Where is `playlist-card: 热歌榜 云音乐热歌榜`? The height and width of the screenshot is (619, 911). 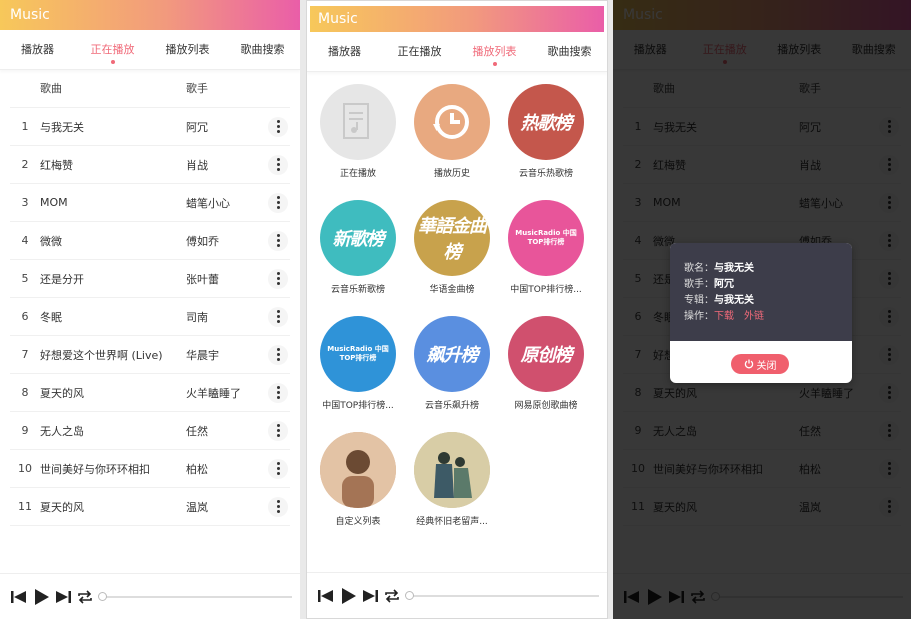 playlist-card: 热歌榜 云音乐热歌榜 is located at coordinates (546, 138).